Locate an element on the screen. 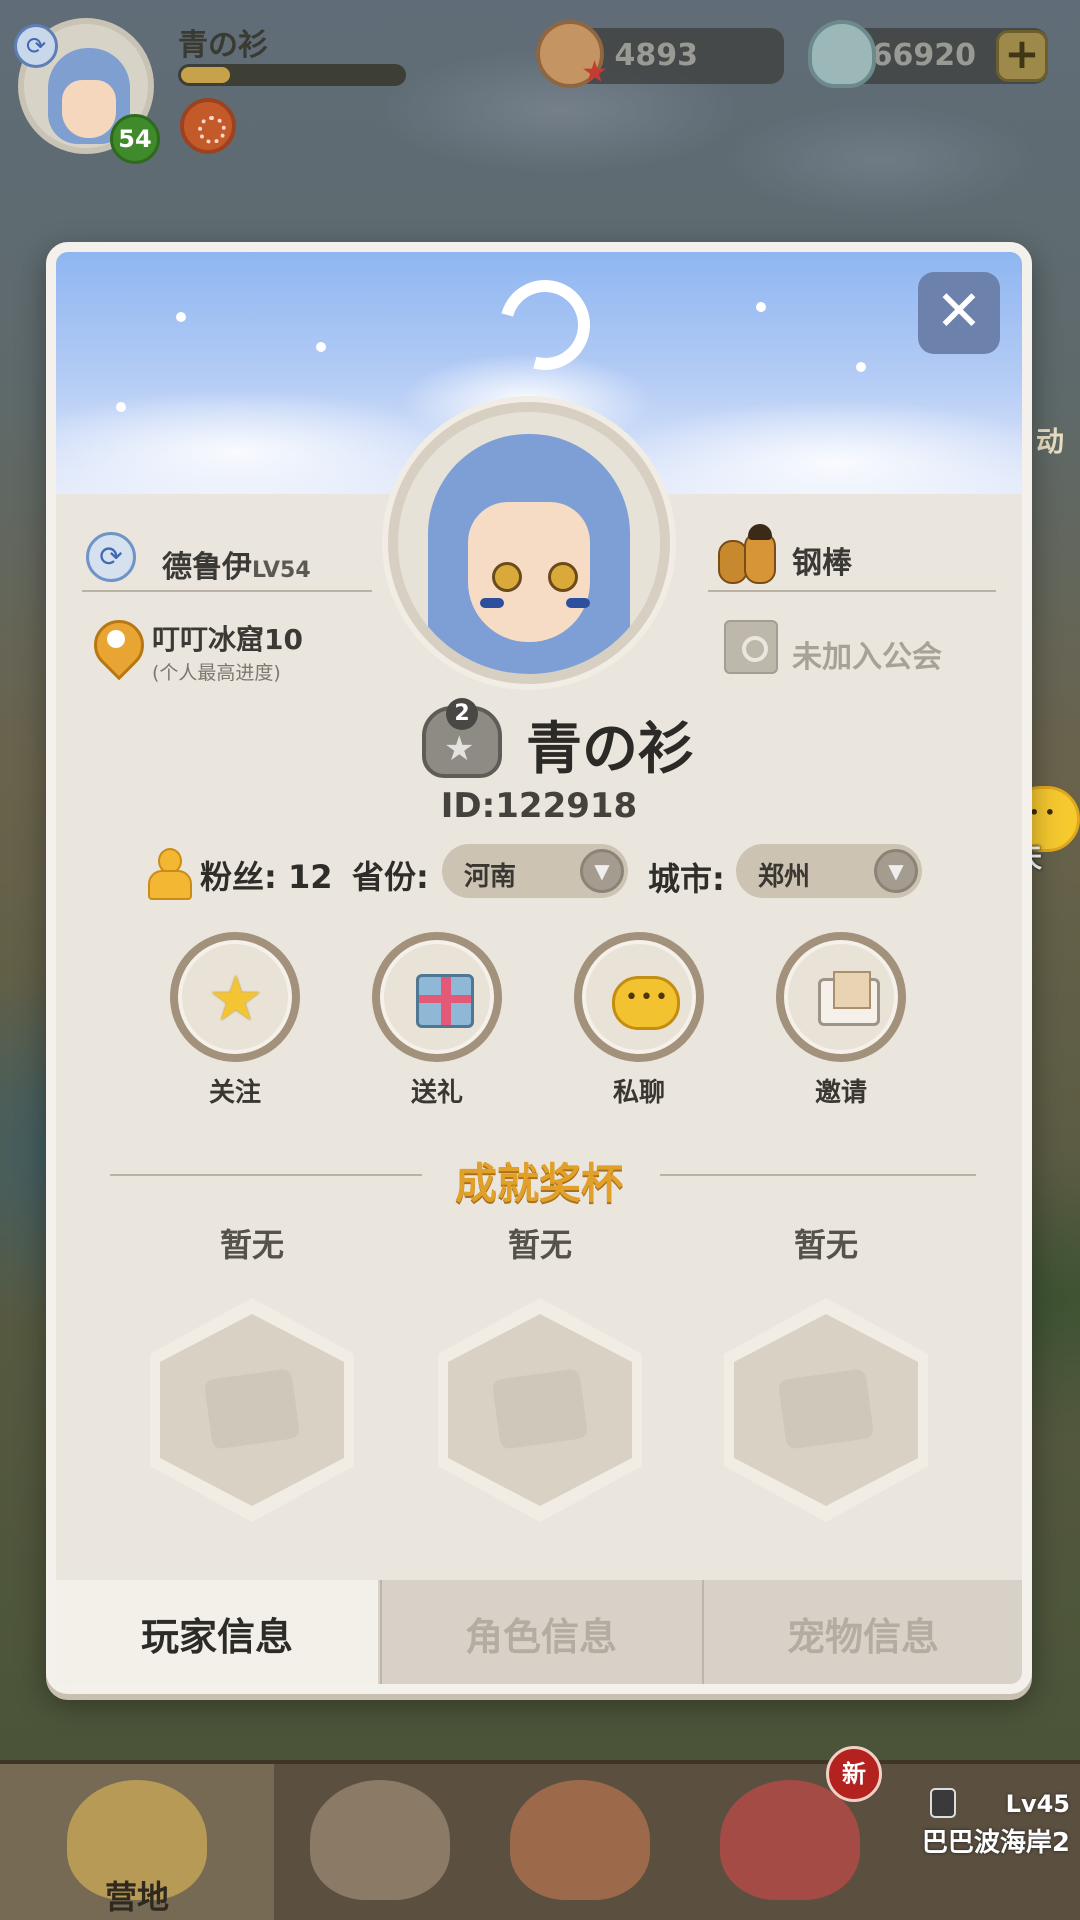 The height and width of the screenshot is (1920, 1080). tab-character-info: 角色信息 is located at coordinates (540, 1632).